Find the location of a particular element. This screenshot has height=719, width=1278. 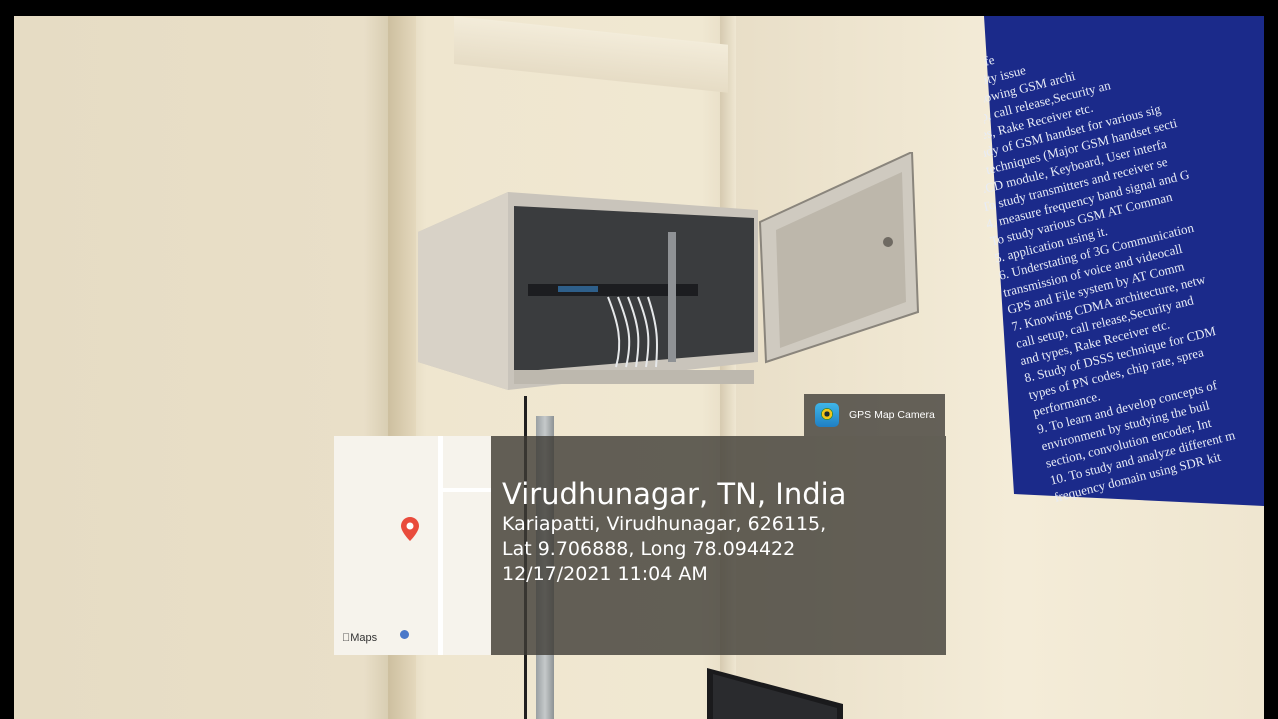

coordinates-line: Lat 9.706888, Long 78.094422 is located at coordinates (649, 549).